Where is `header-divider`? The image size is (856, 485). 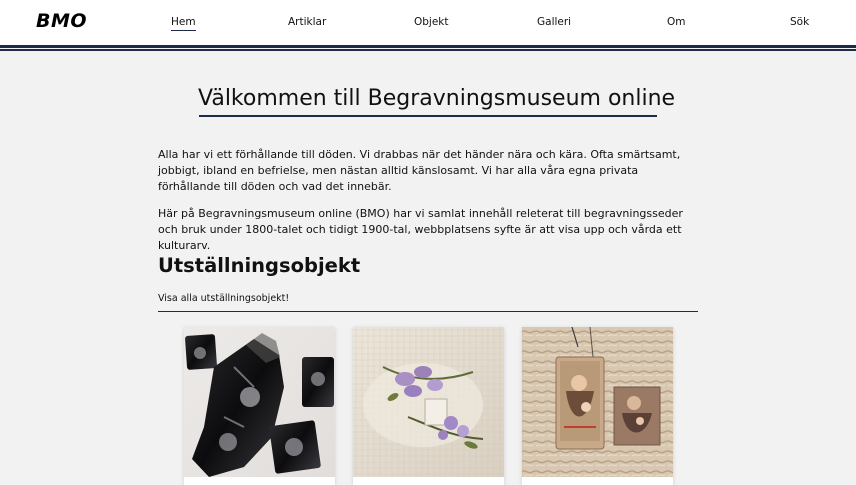
header-divider is located at coordinates (428, 46).